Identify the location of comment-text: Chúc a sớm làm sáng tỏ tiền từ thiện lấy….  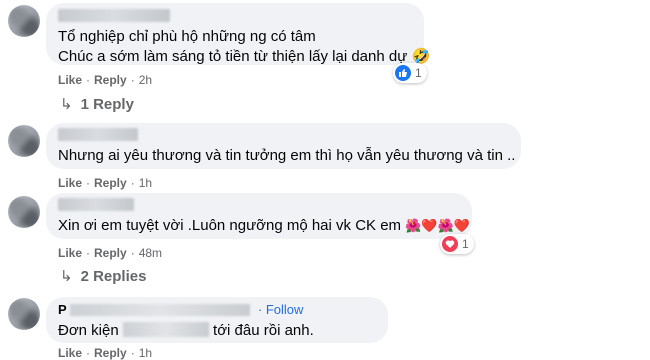
(244, 56).